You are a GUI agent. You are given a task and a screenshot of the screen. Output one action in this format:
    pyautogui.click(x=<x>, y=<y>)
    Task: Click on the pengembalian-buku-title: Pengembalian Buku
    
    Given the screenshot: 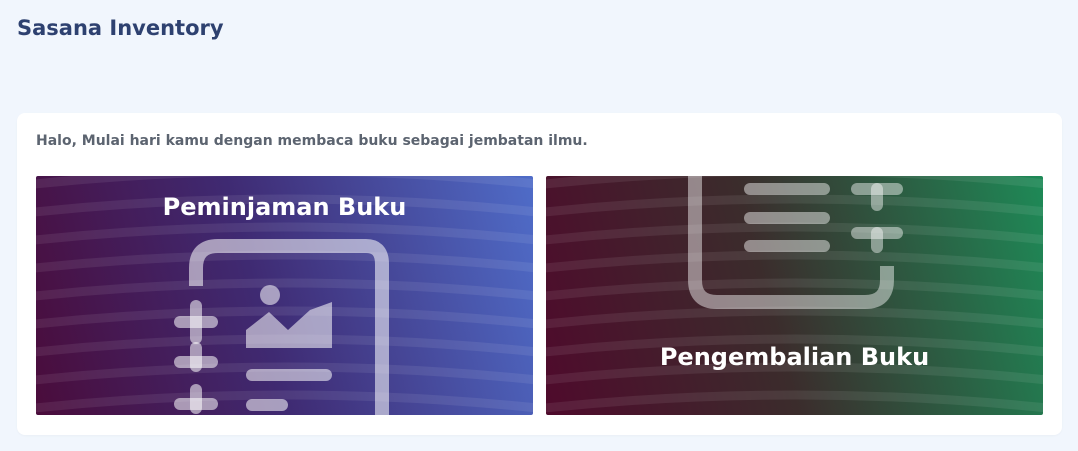 What is the action you would take?
    pyautogui.click(x=794, y=357)
    